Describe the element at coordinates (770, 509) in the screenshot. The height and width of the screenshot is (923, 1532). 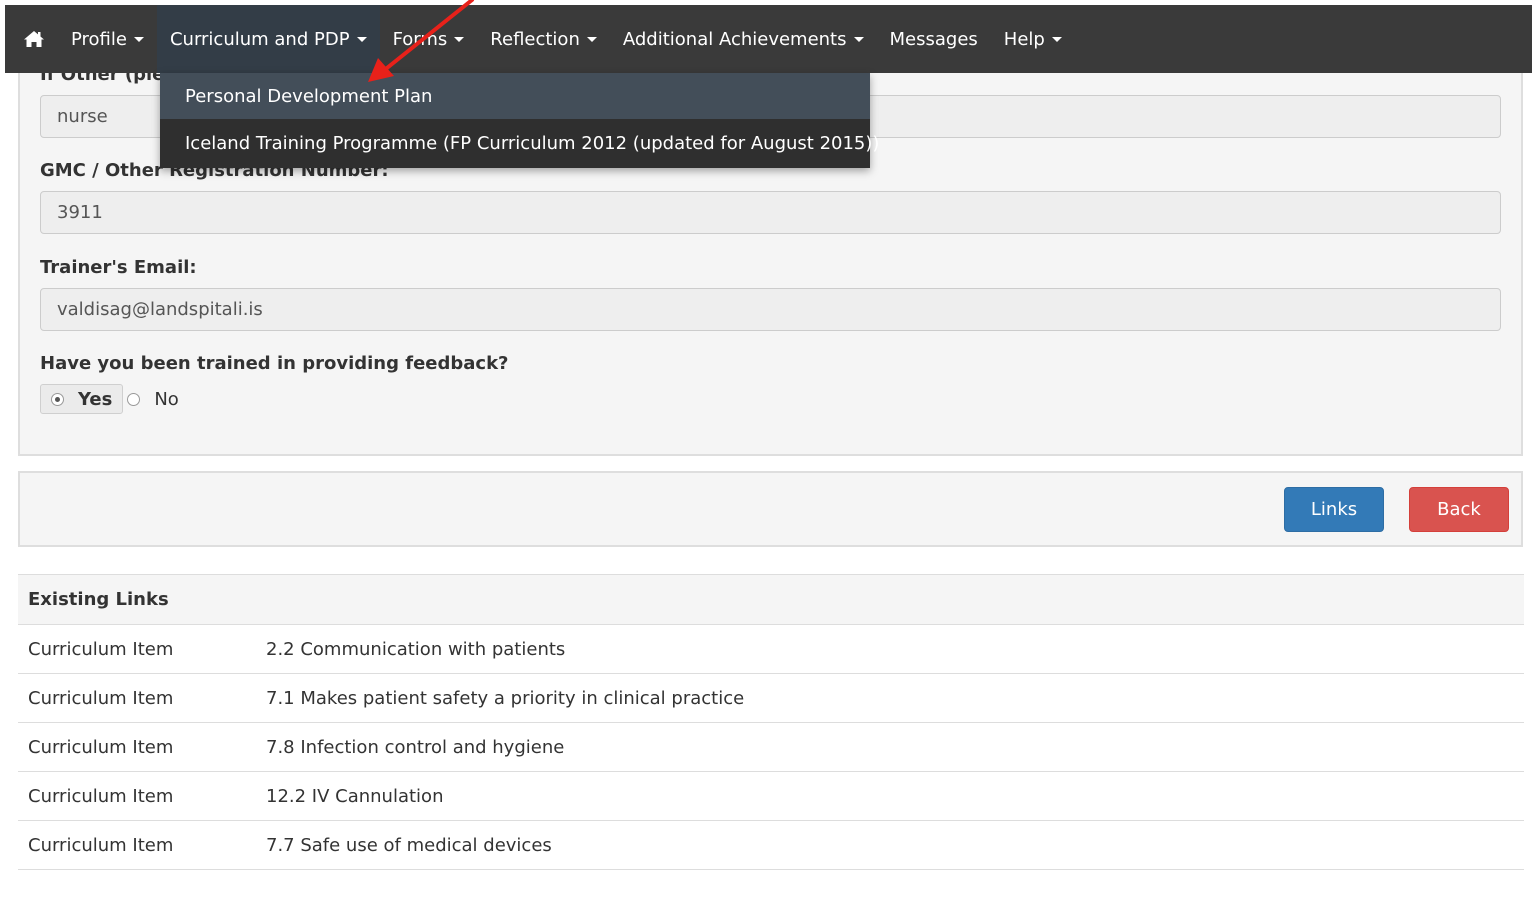
I see `action-bar: Links Back` at that location.